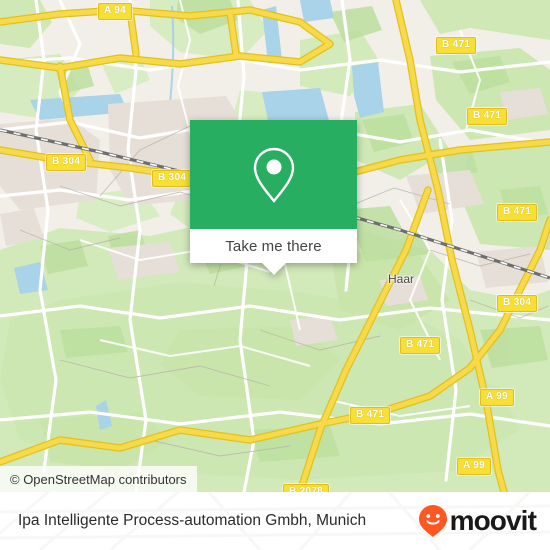 This screenshot has height=550, width=550. I want to click on location-popup-card: Take me there, so click(273, 197).